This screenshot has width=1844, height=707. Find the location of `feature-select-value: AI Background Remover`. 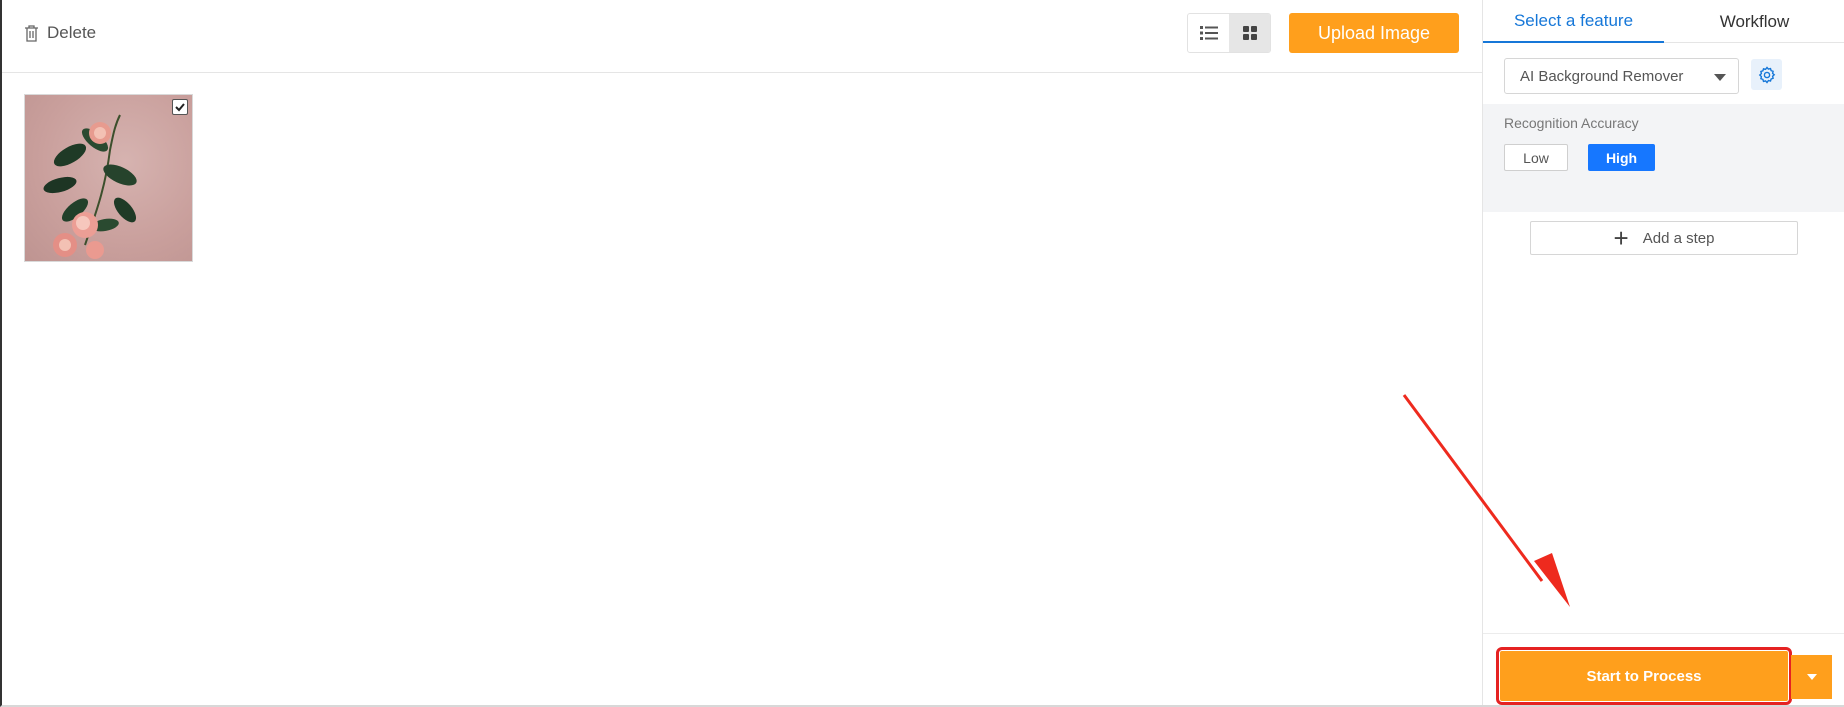

feature-select-value: AI Background Remover is located at coordinates (1602, 76).